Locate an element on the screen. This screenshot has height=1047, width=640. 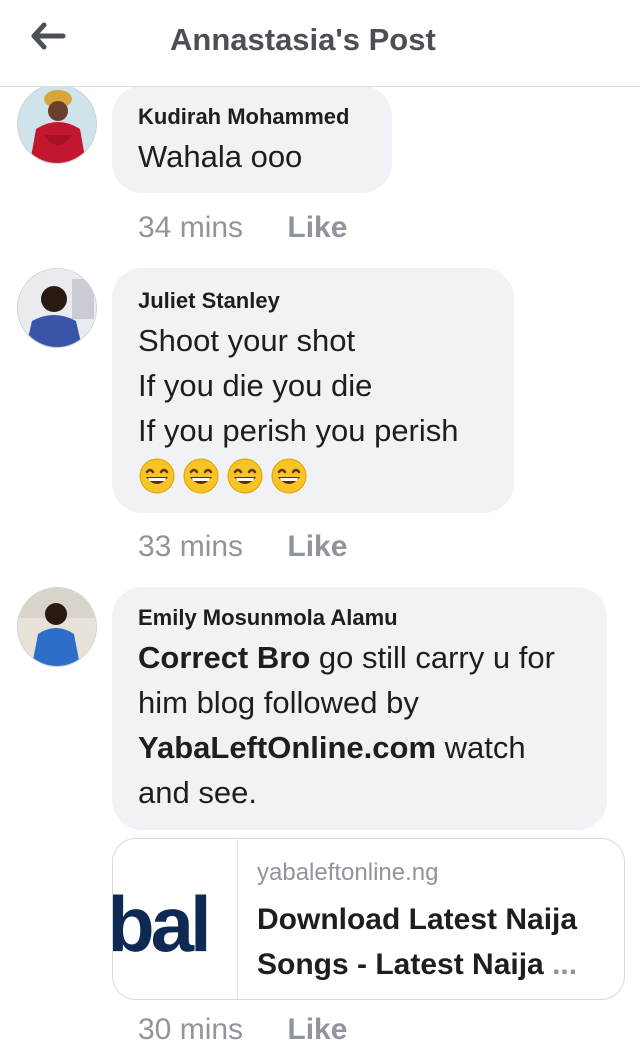
link-title-line: Download Latest Naija is located at coordinates (417, 919).